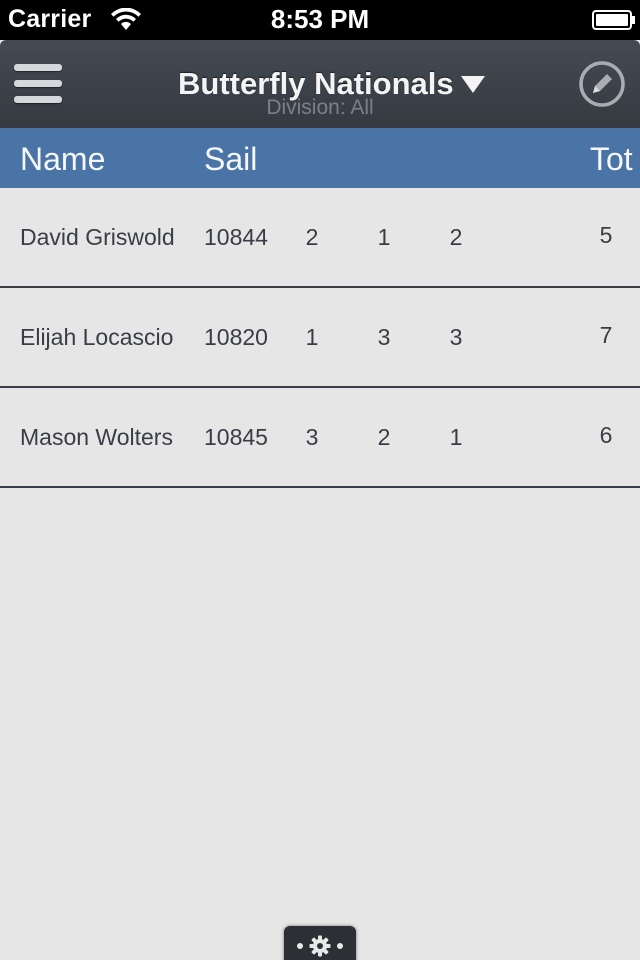 This screenshot has height=960, width=640. Describe the element at coordinates (320, 158) in the screenshot. I see `results-table-header: Name Sail Tot` at that location.